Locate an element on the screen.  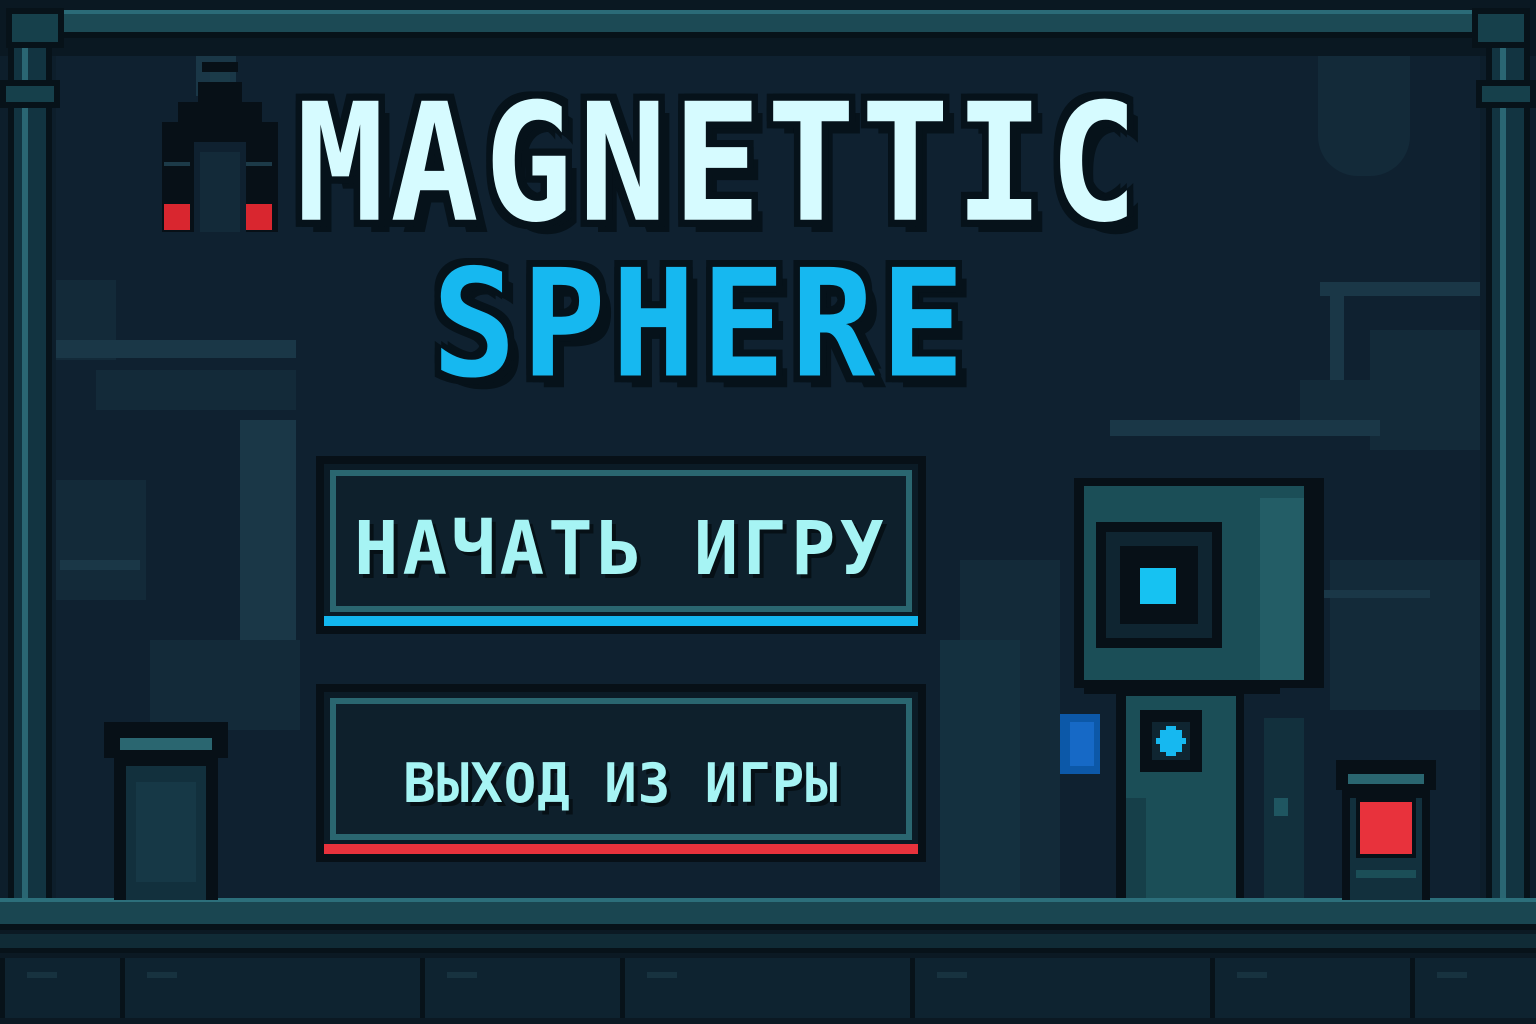
robot-sprite is located at coordinates (1195, 688).